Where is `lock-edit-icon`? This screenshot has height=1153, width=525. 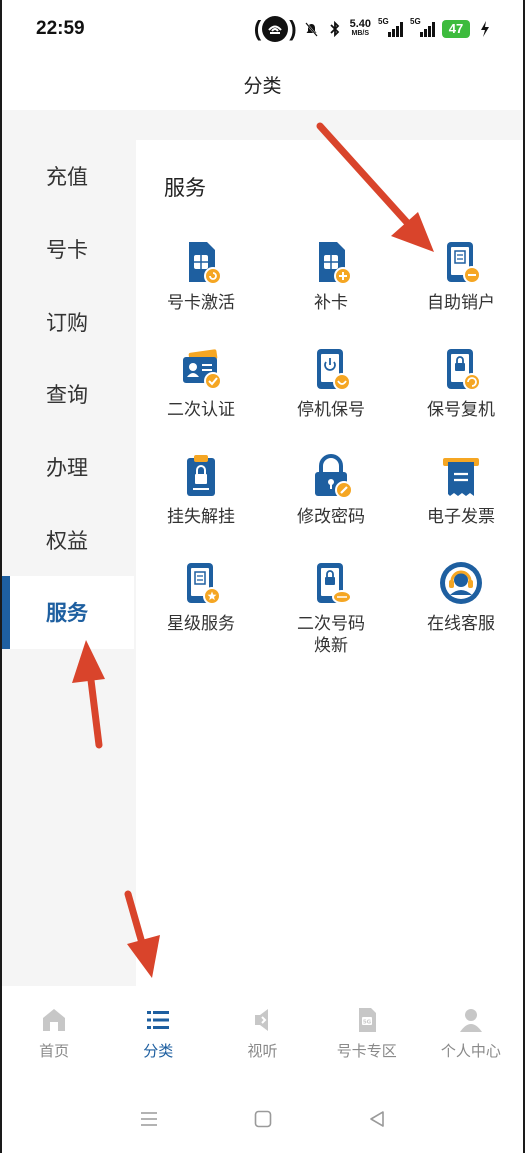
lock-edit-icon is located at coordinates (334, 476).